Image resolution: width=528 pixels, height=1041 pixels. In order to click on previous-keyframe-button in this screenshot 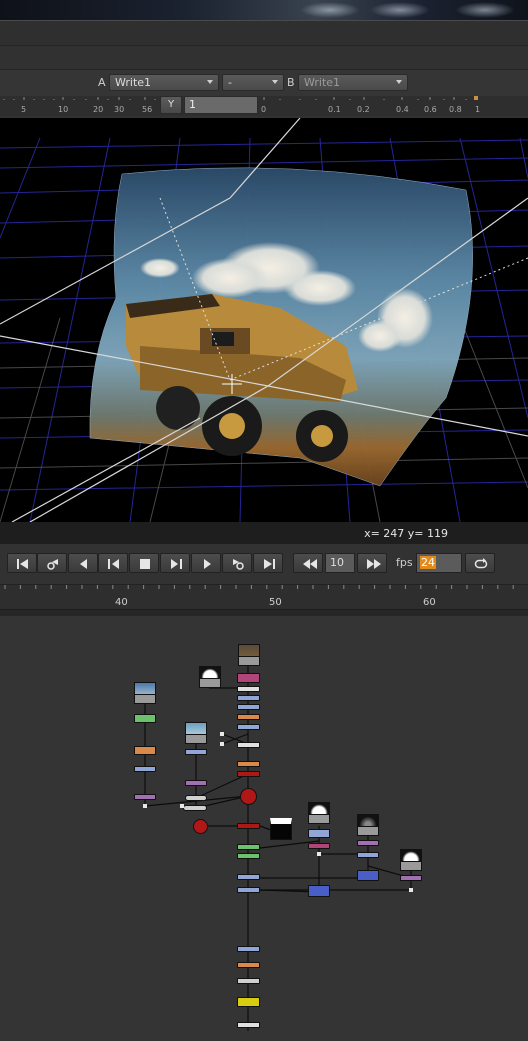, I will do `click(52, 563)`.